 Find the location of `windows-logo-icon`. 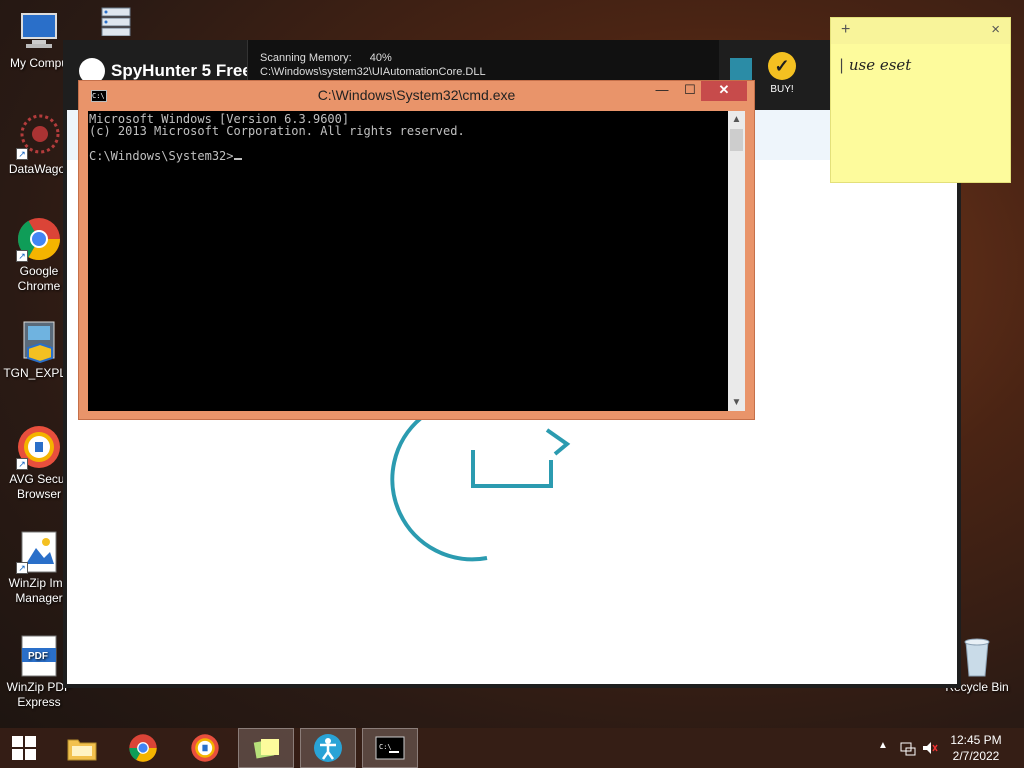

windows-logo-icon is located at coordinates (24, 748).